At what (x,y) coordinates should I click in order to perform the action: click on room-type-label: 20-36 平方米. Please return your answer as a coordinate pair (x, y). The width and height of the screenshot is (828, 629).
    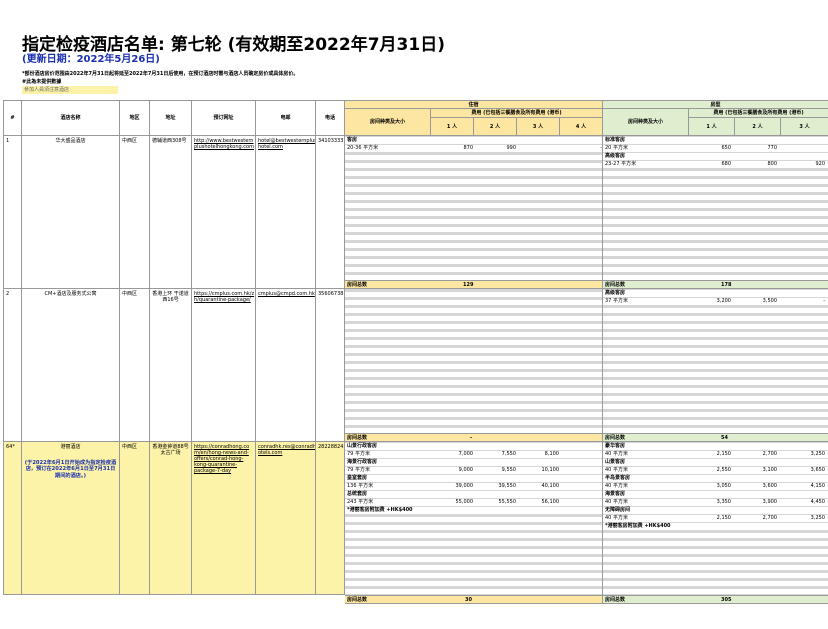
    Looking at the image, I should click on (363, 148).